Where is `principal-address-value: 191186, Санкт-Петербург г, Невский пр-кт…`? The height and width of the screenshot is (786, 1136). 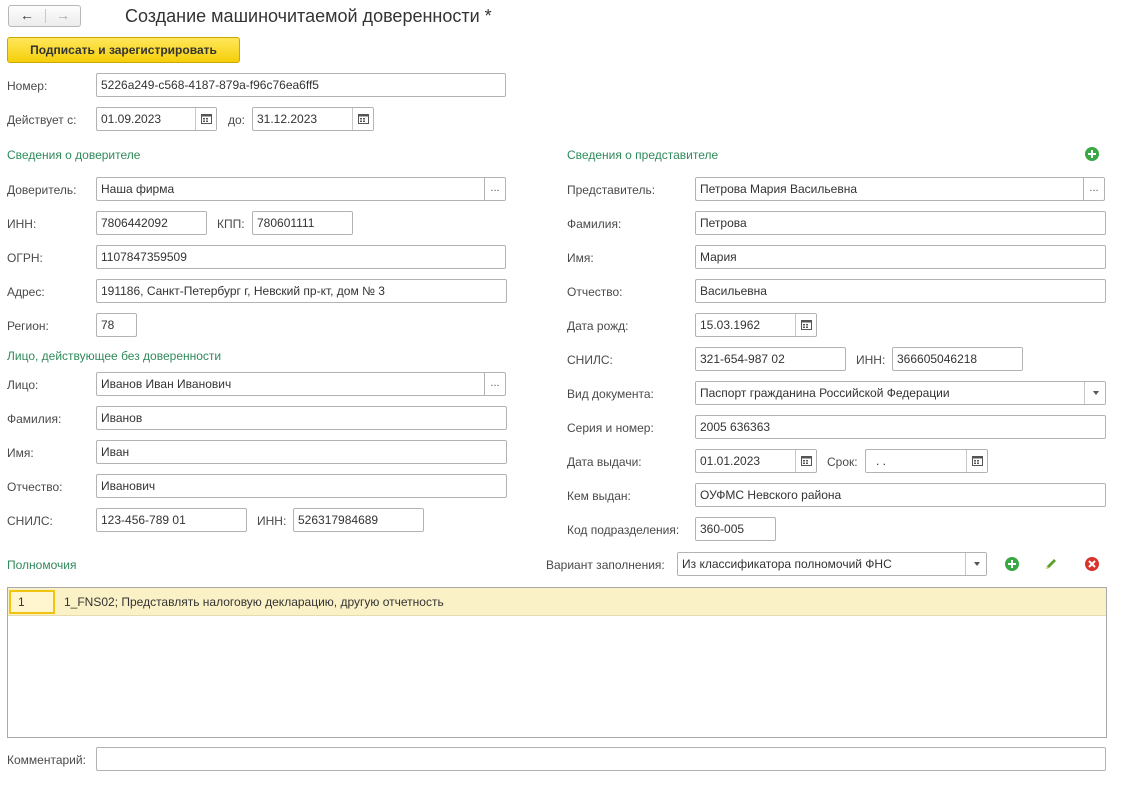
principal-address-value: 191186, Санкт-Петербург г, Невский пр-кт… is located at coordinates (243, 291).